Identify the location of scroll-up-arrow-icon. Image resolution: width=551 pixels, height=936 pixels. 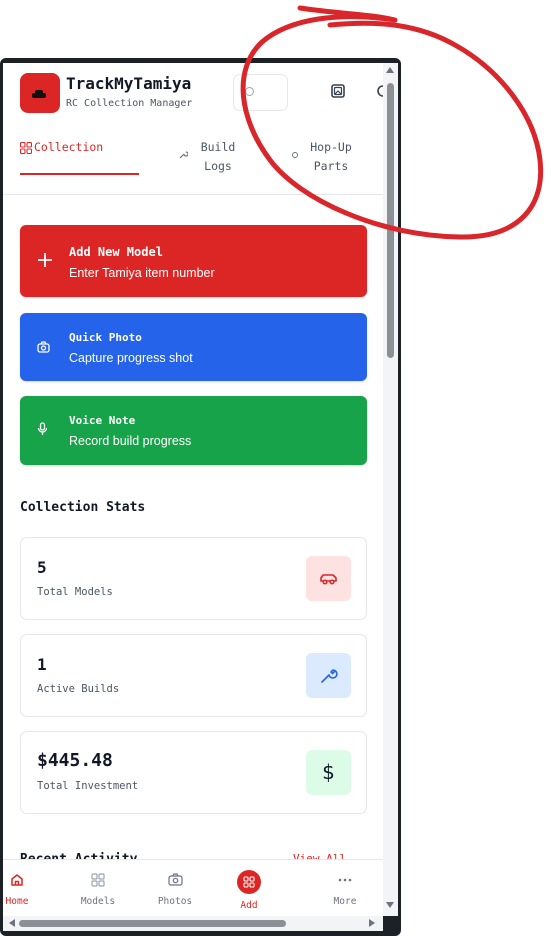
(390, 70).